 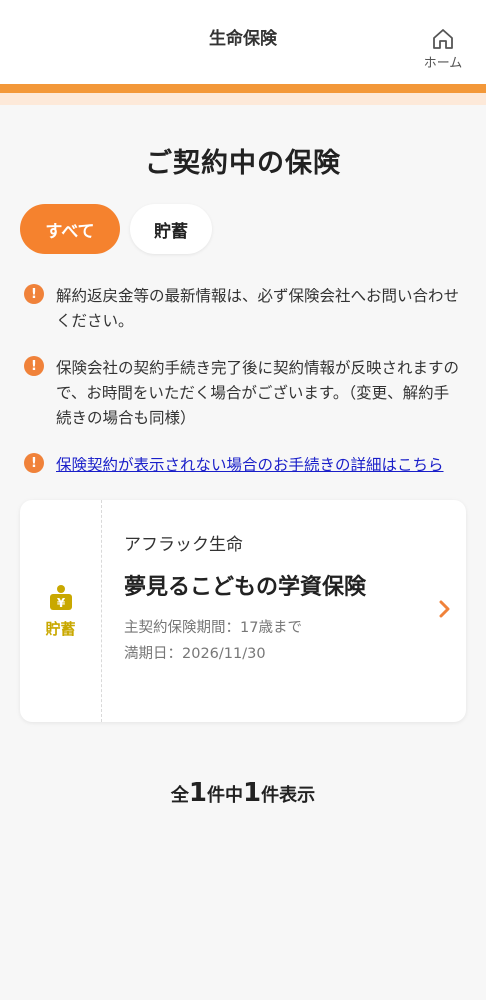 I want to click on product-name: 夢見るこどもの学資保険, so click(x=245, y=587).